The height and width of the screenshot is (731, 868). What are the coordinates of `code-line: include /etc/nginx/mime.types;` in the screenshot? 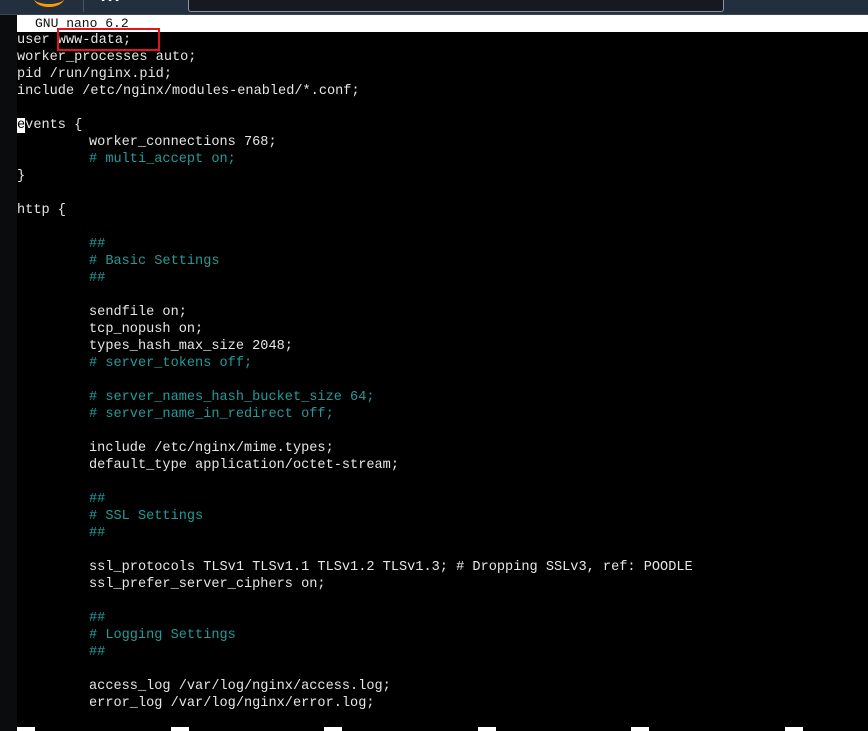 It's located at (211, 448).